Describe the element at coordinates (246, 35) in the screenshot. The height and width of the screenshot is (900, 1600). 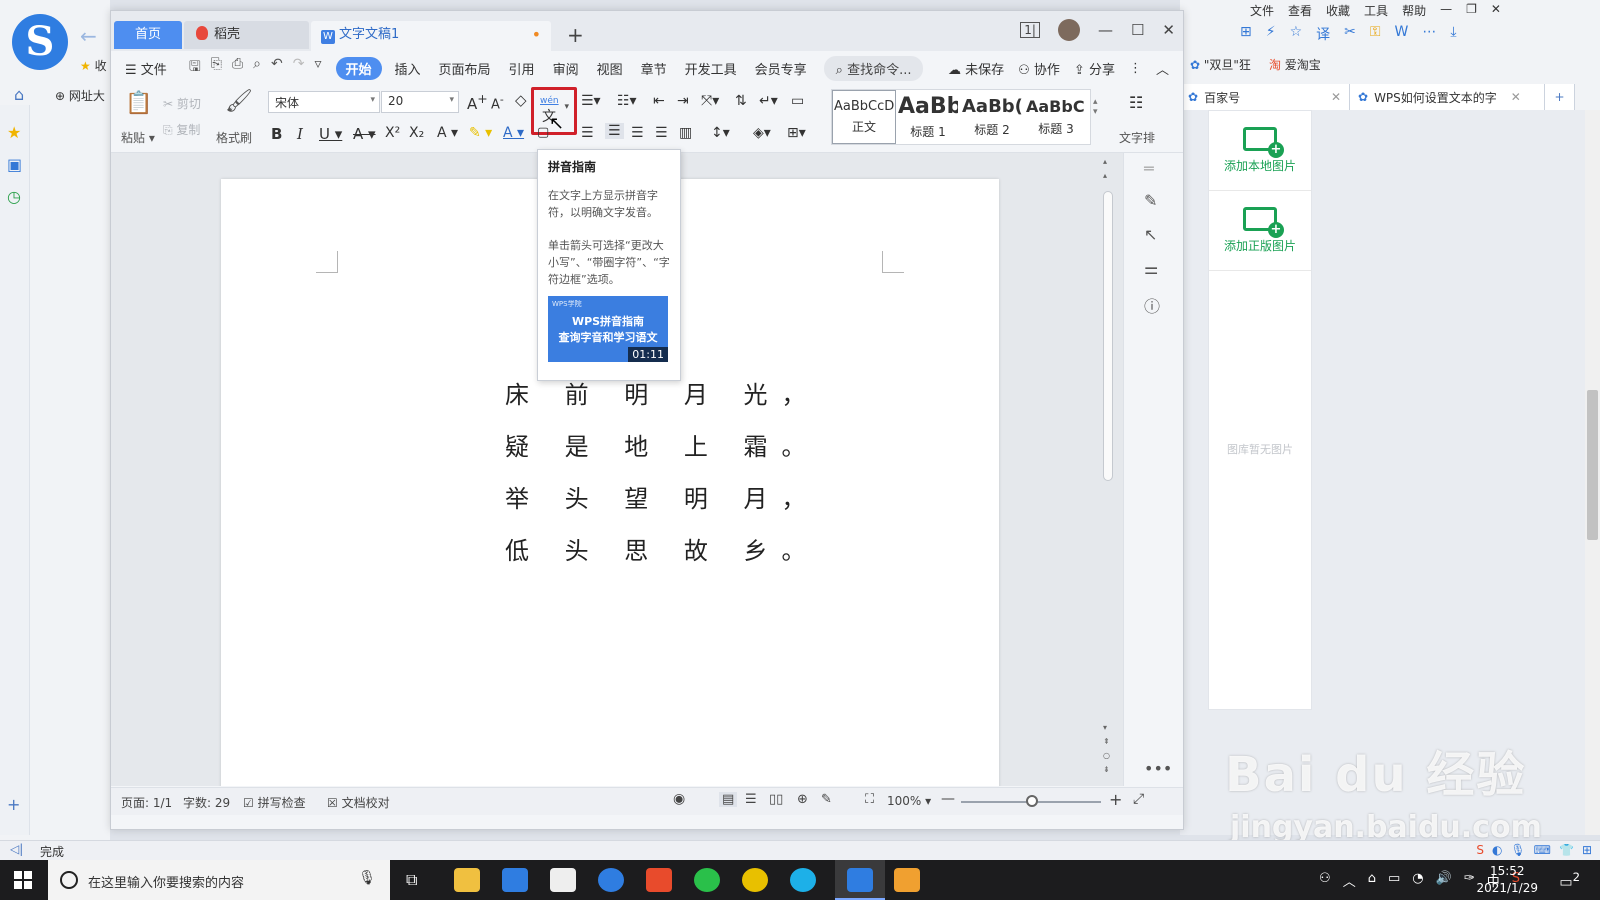
I see `tab-daoke: 稻壳` at that location.